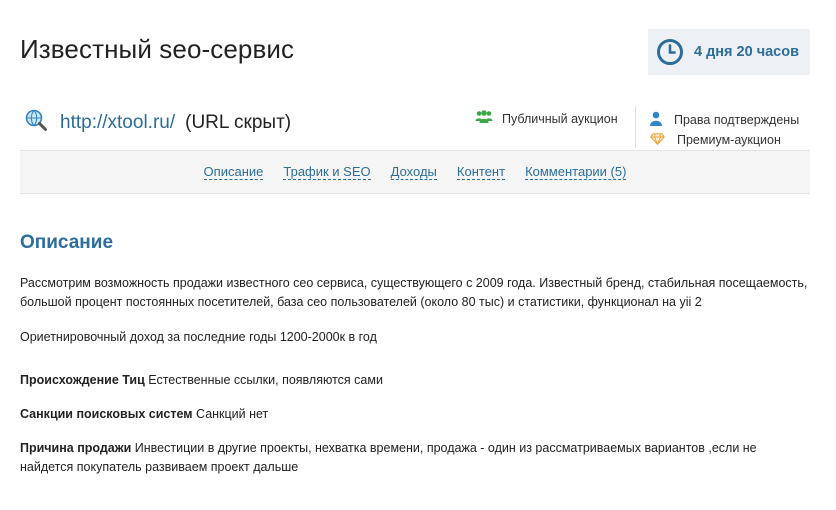  I want to click on nav-income: Доходы, so click(413, 172).